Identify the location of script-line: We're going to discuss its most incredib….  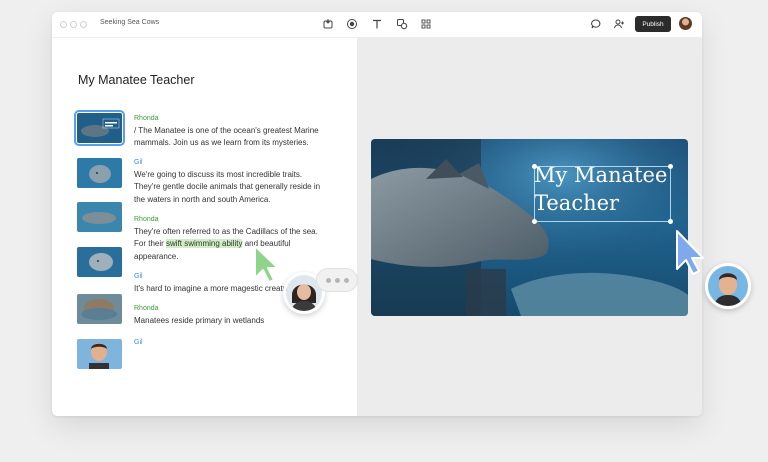
(218, 174).